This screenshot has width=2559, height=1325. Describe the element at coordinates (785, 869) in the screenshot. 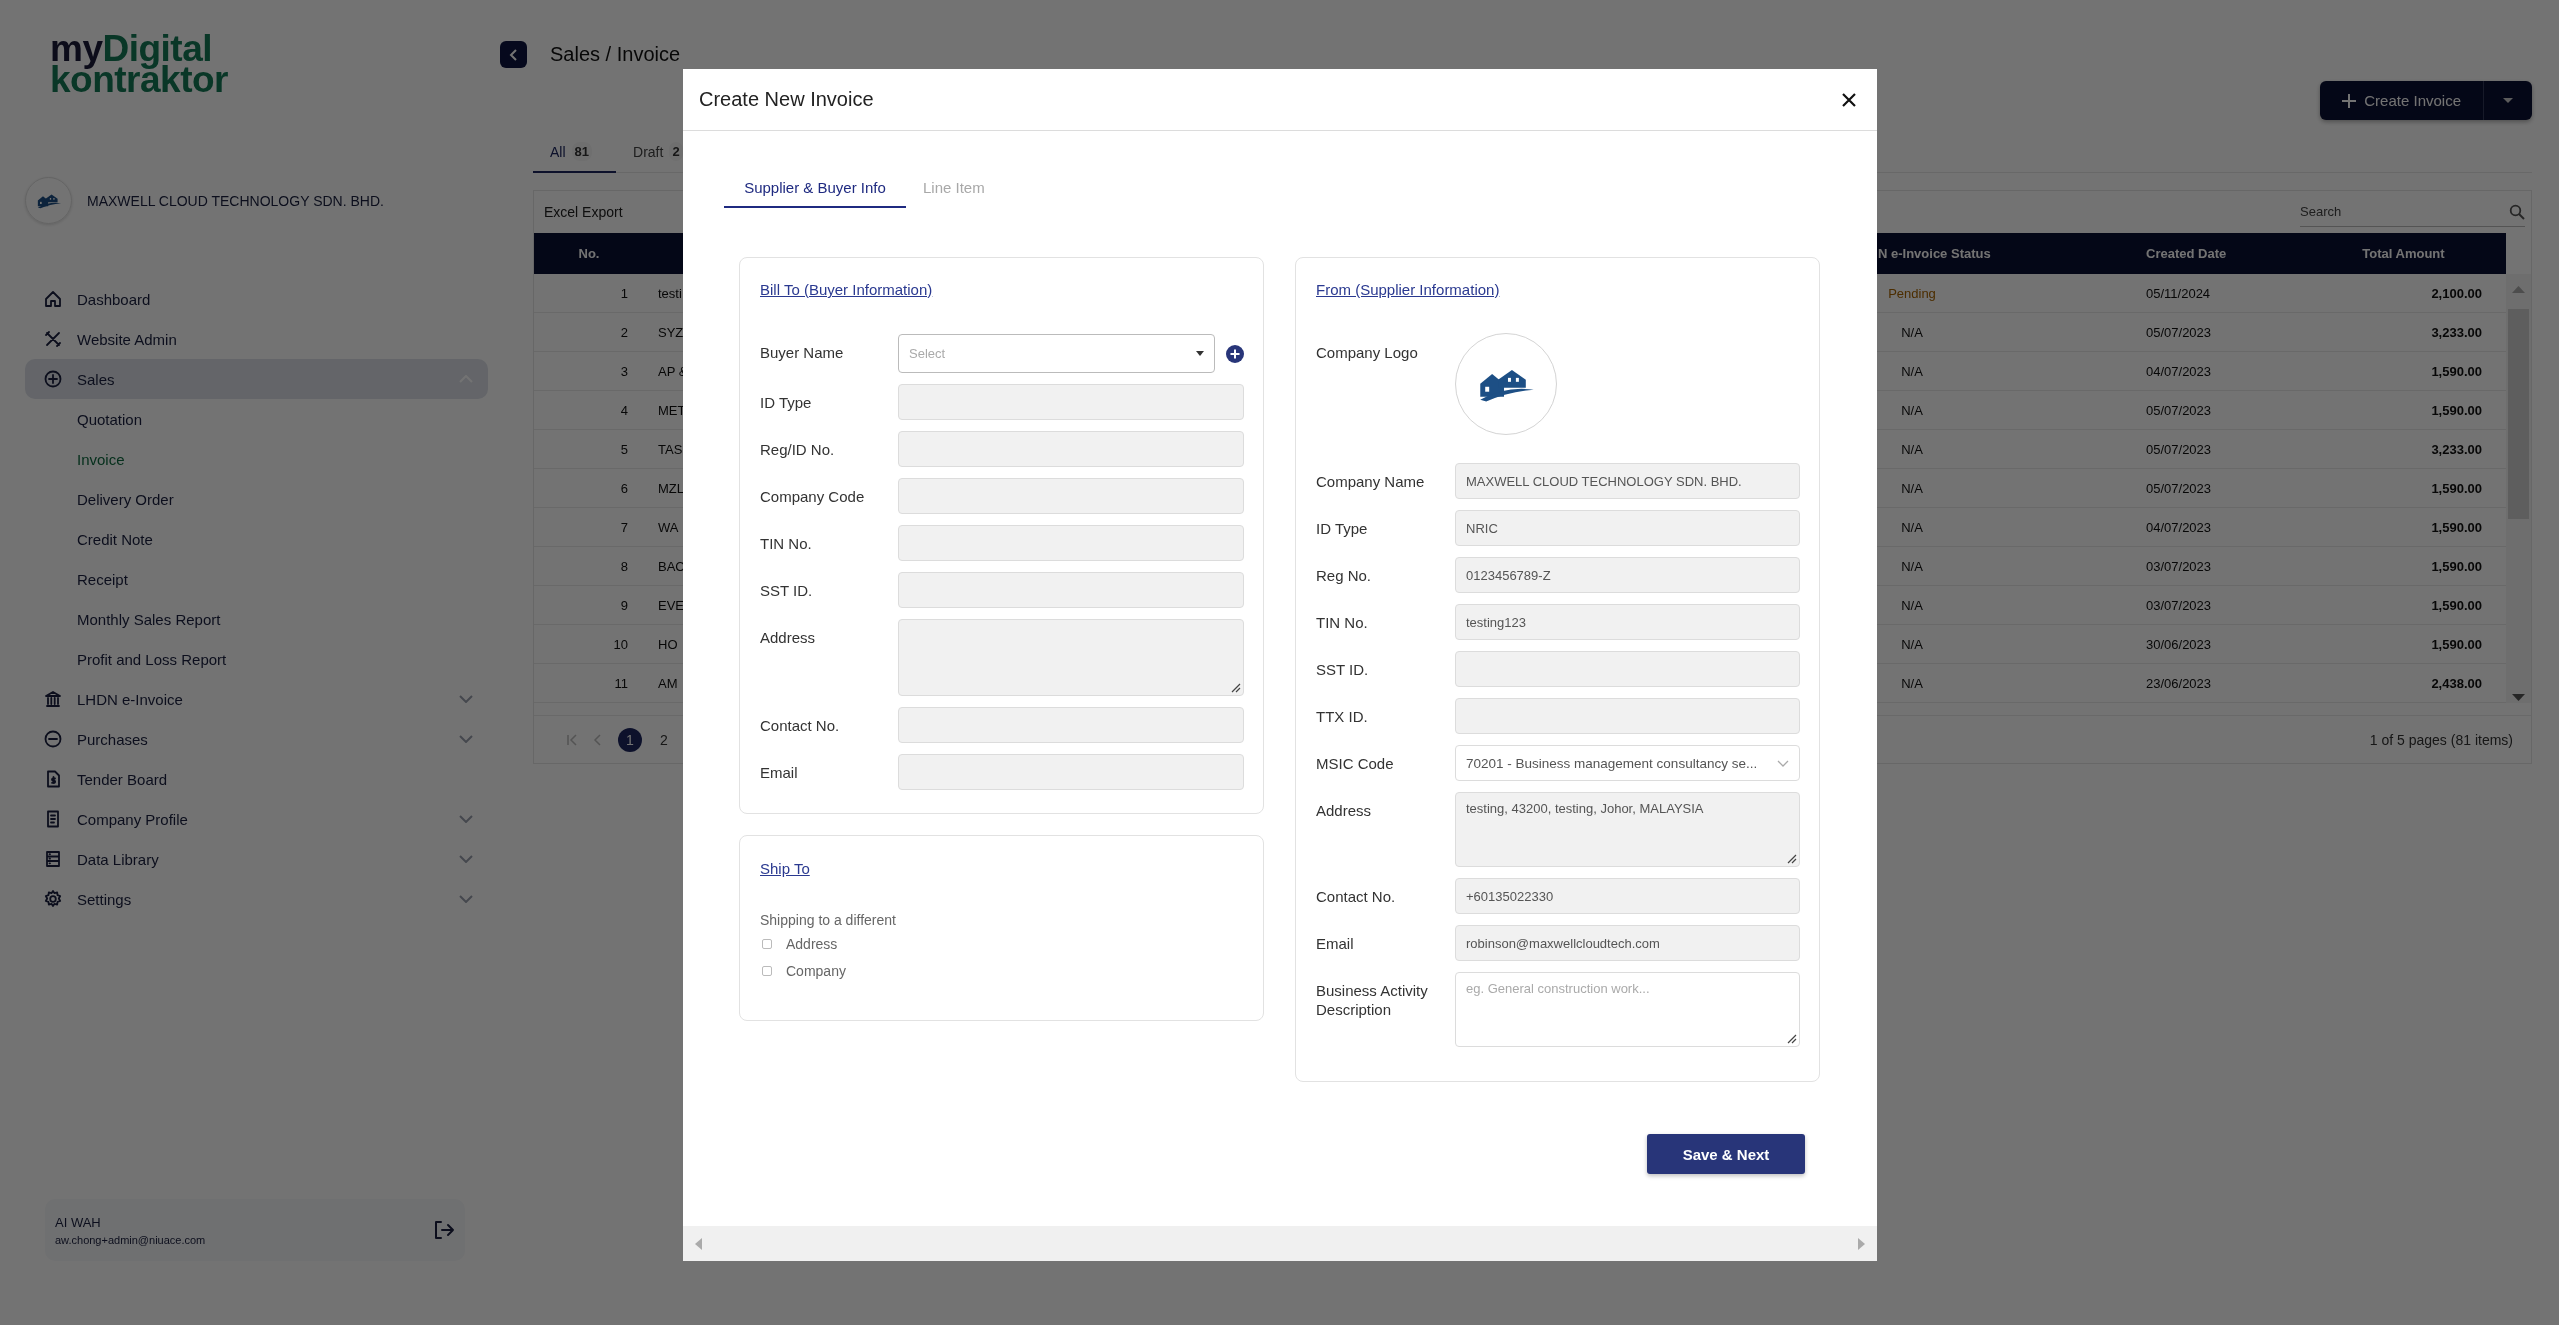

I see `section-heading: Ship To` at that location.